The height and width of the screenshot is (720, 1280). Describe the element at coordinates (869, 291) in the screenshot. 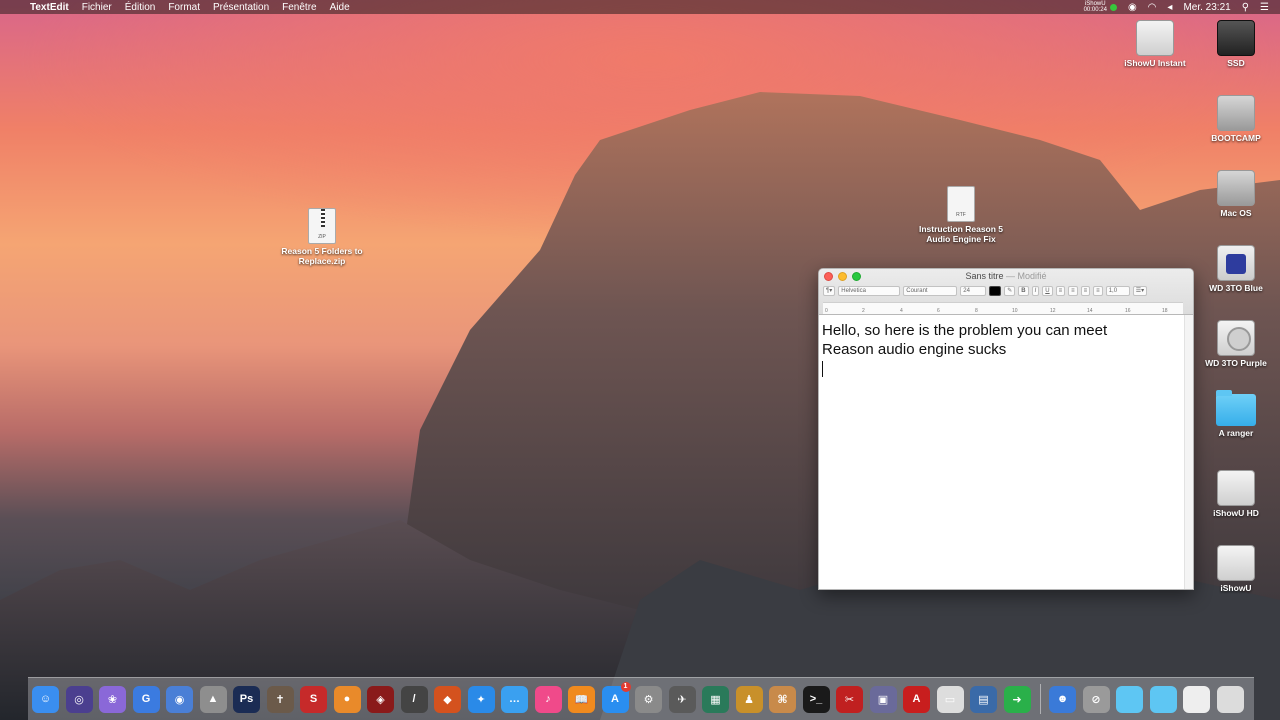

I see `font-family-select: Helvetica` at that location.